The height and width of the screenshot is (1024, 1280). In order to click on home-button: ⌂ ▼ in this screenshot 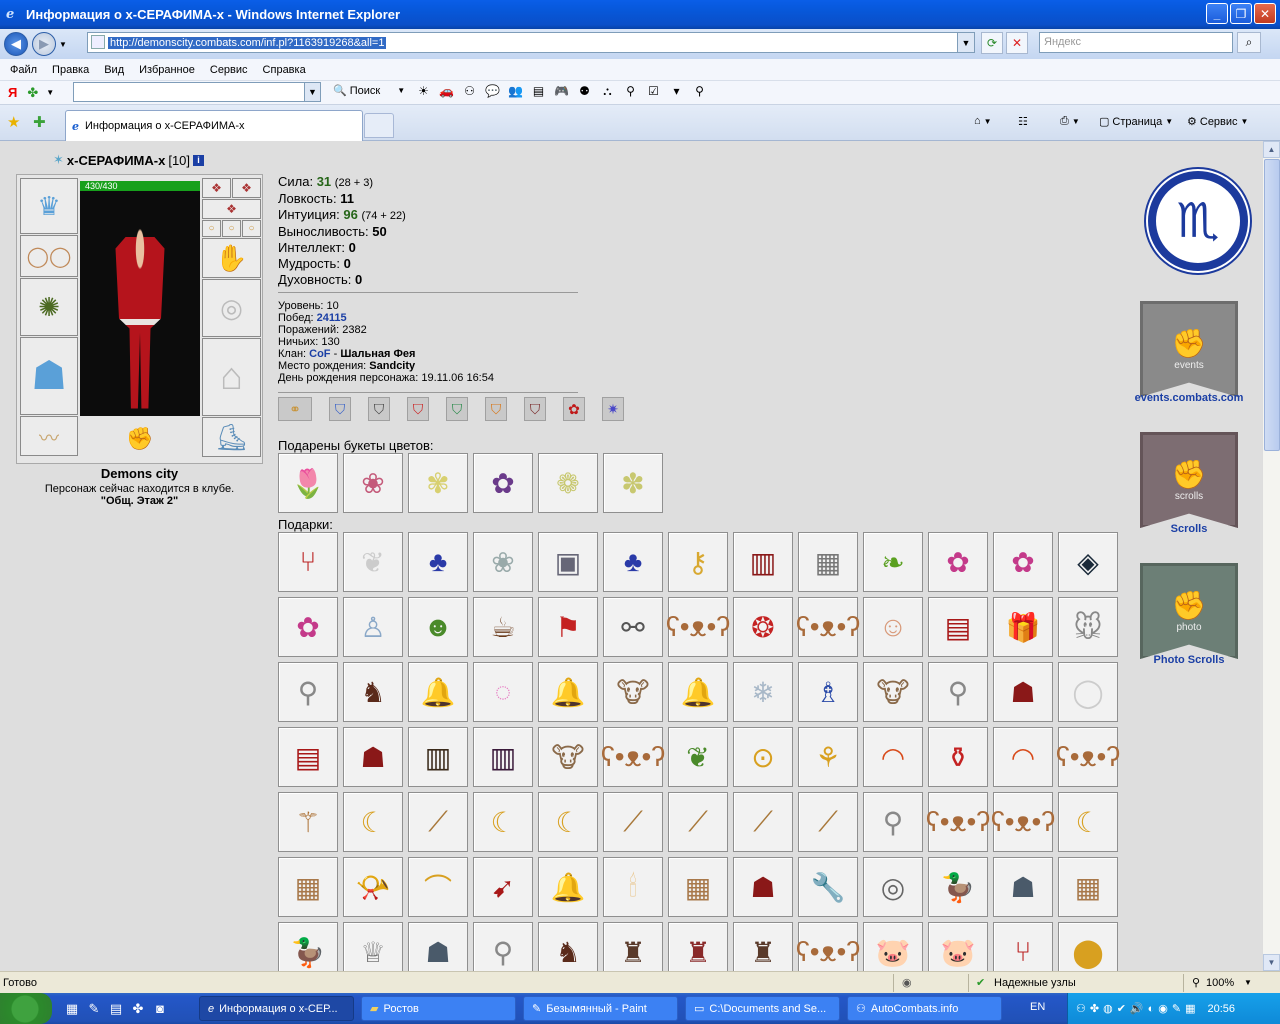, I will do `click(983, 121)`.